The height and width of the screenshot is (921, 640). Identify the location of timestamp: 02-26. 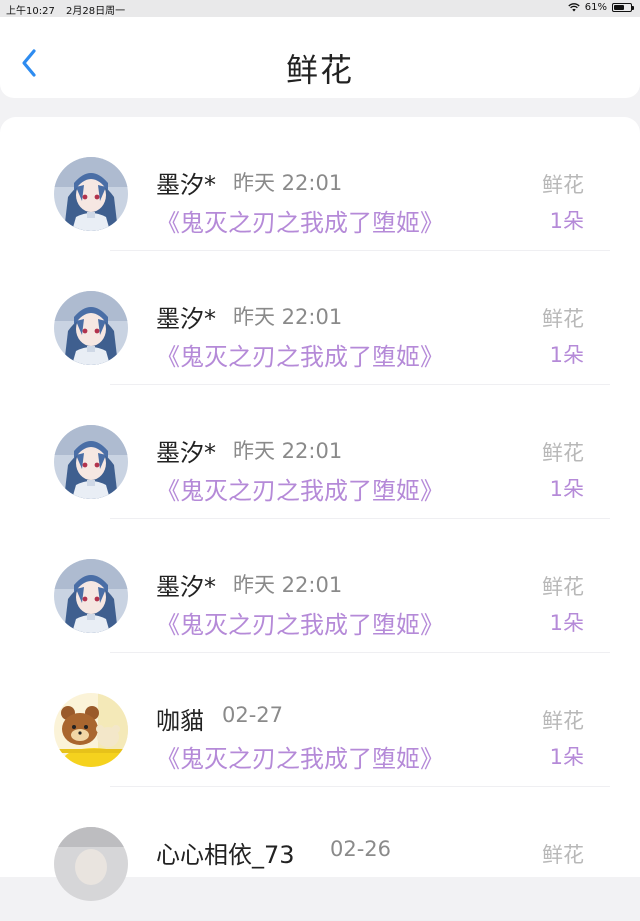
(361, 849).